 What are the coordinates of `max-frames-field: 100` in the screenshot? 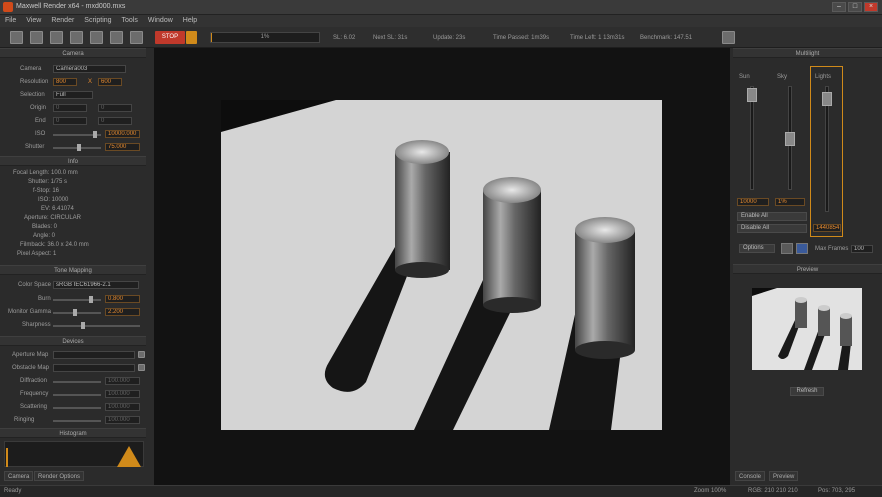 It's located at (862, 249).